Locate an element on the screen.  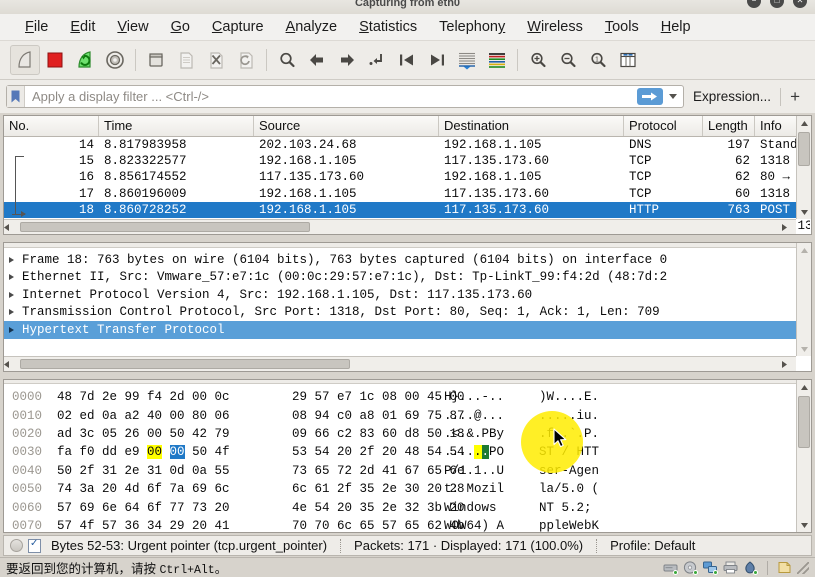
reload-file-icon is located at coordinates (246, 60).